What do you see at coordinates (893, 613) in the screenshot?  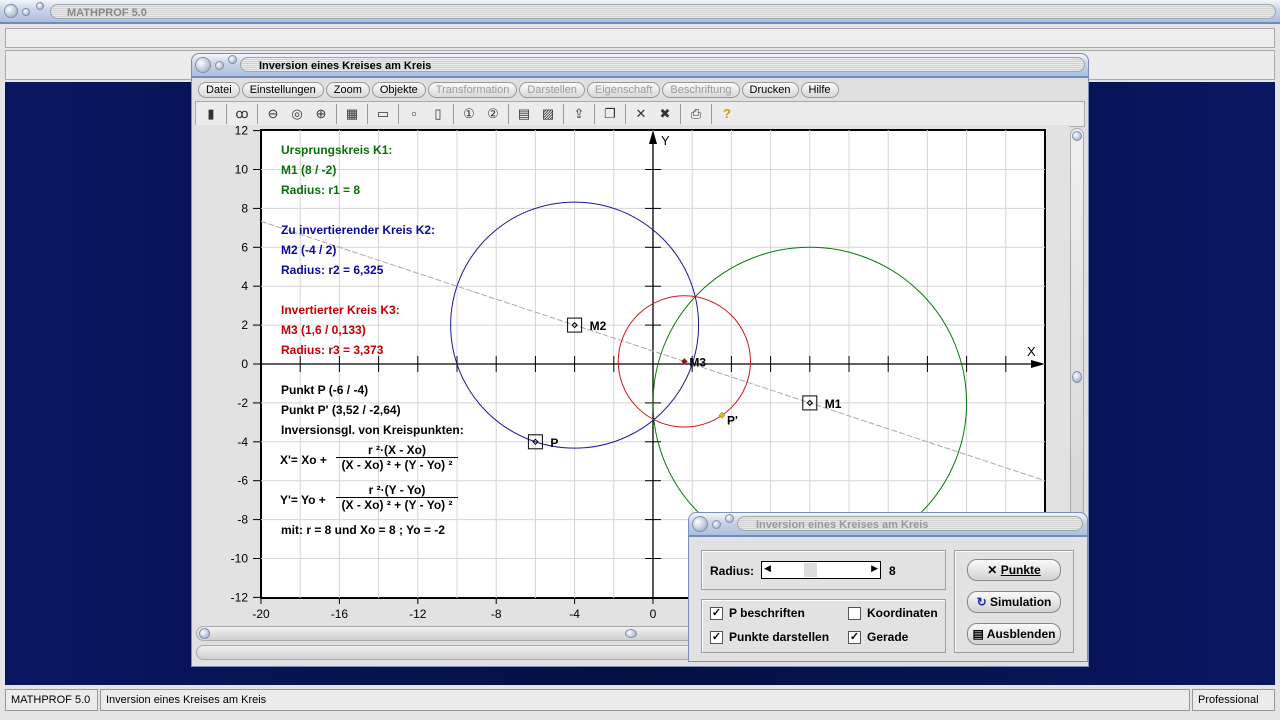 I see `koordinaten-checkbox: Koordinaten` at bounding box center [893, 613].